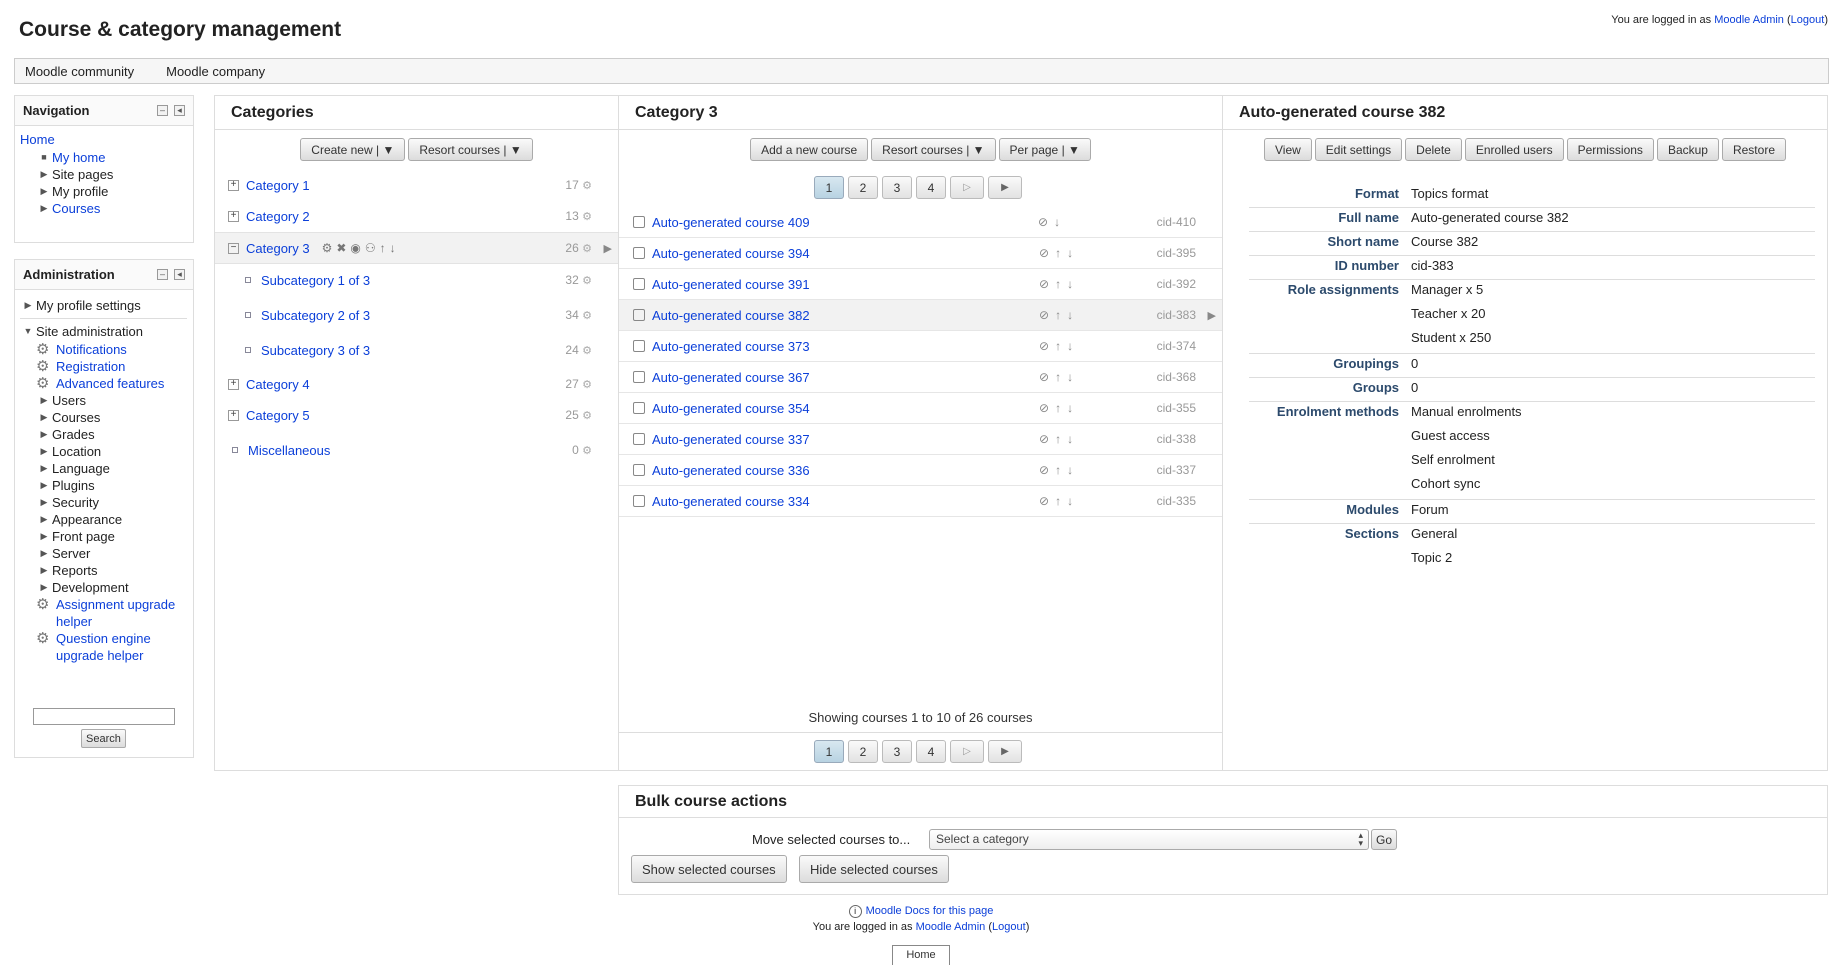 The height and width of the screenshot is (965, 1842). I want to click on course-link: Auto-generated course 334, so click(731, 501).